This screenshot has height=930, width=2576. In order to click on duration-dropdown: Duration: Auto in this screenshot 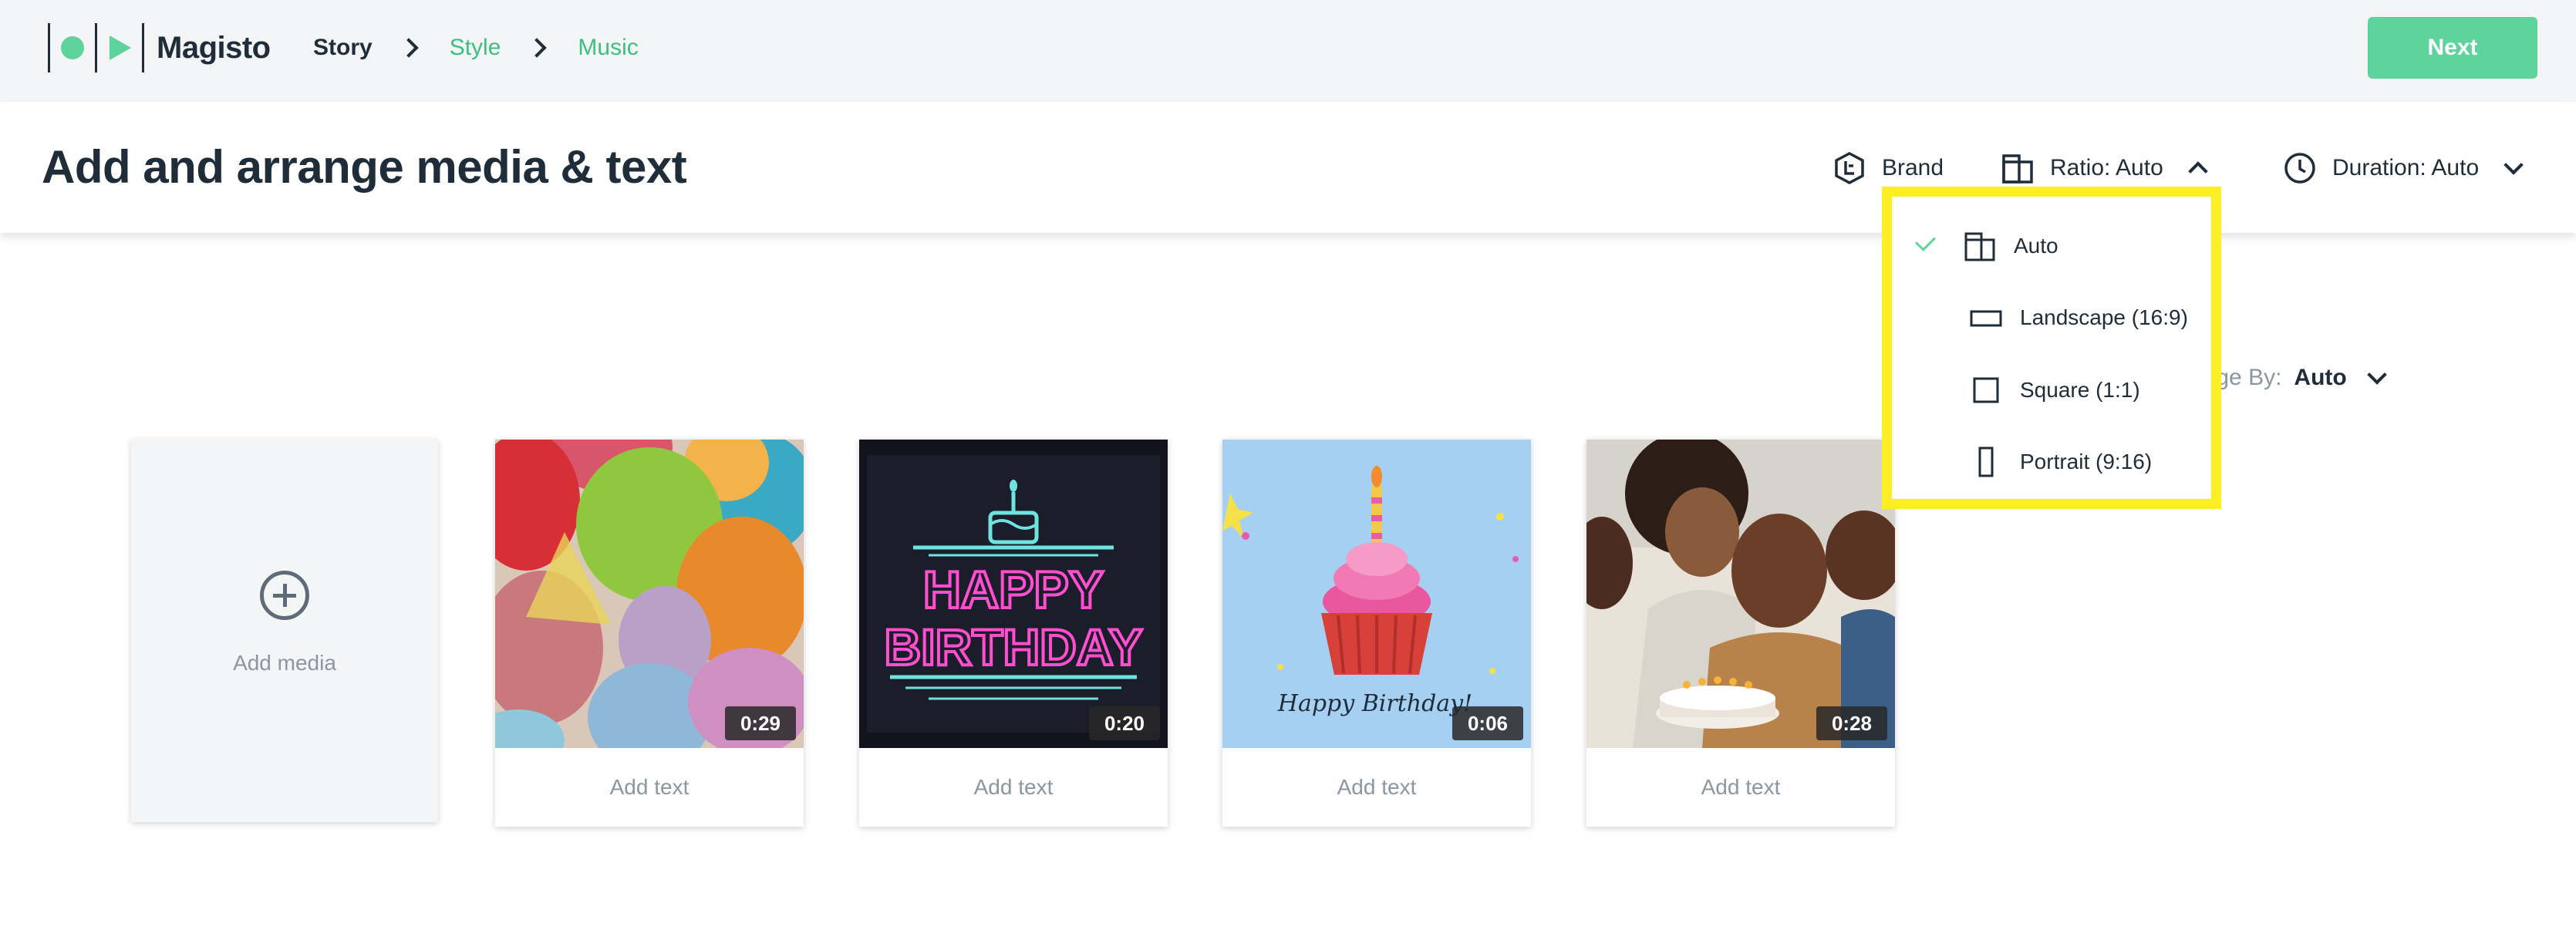, I will do `click(2403, 168)`.